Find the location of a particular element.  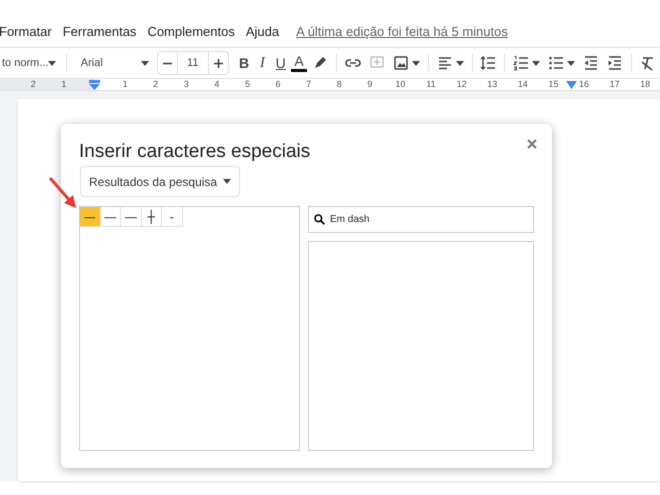

ruler-number: 12 is located at coordinates (461, 84).